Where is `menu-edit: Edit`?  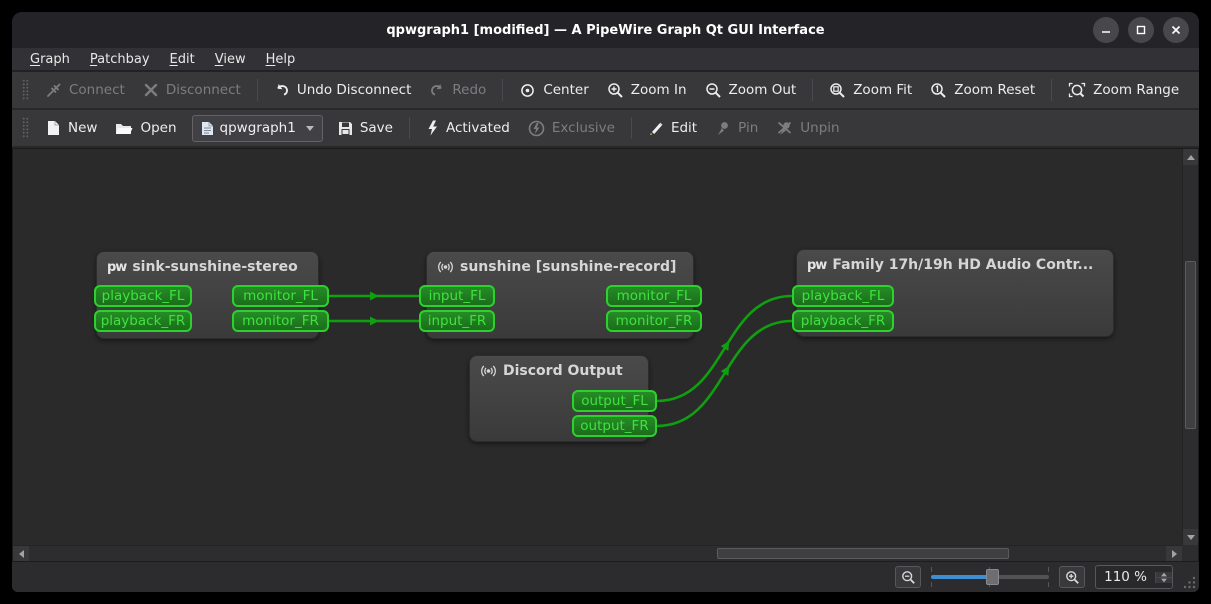 menu-edit: Edit is located at coordinates (182, 59).